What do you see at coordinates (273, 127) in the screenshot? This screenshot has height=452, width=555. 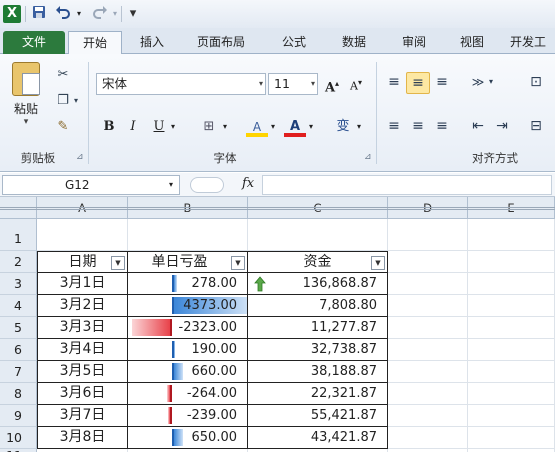 I see `fill-color-dropdown-icon: ▾` at bounding box center [273, 127].